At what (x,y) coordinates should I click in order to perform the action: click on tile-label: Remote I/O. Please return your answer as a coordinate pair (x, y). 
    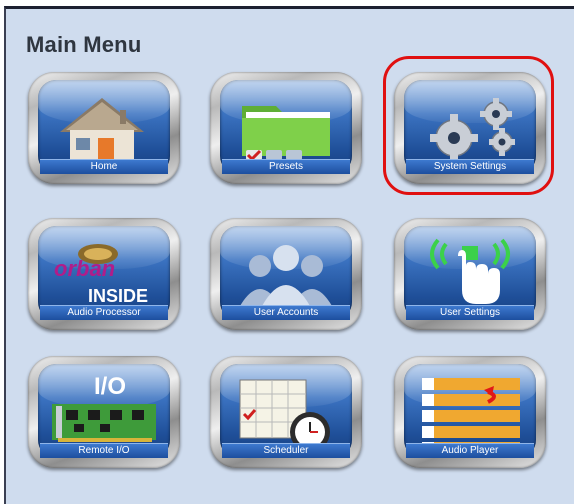
    Looking at the image, I should click on (104, 450).